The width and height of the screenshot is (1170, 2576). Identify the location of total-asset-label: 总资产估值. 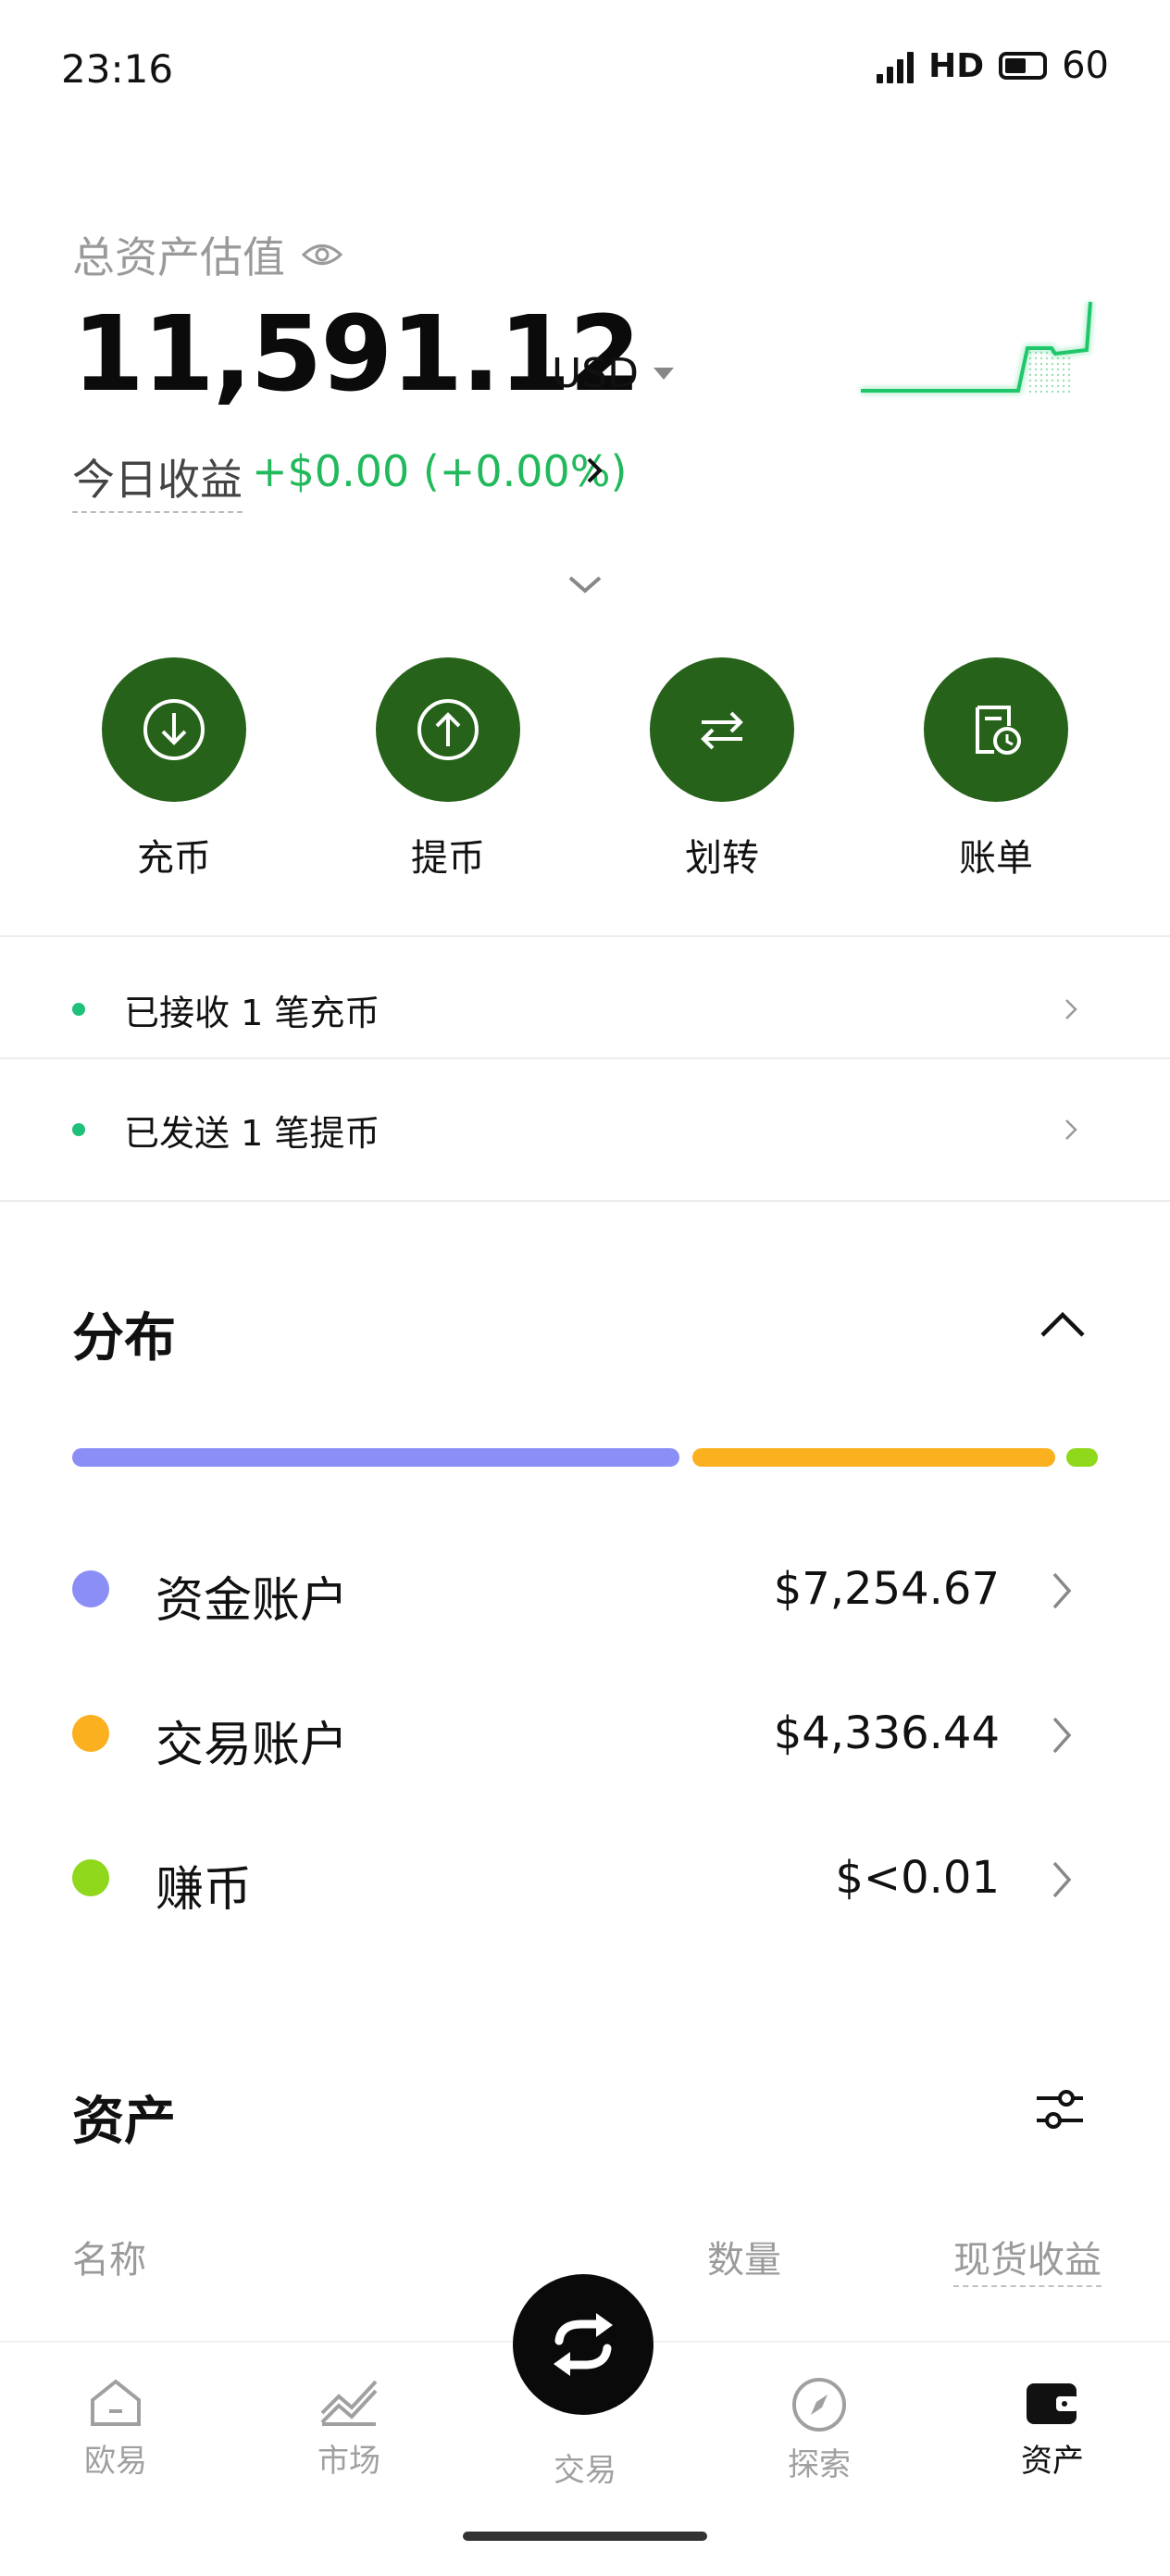
(178, 257).